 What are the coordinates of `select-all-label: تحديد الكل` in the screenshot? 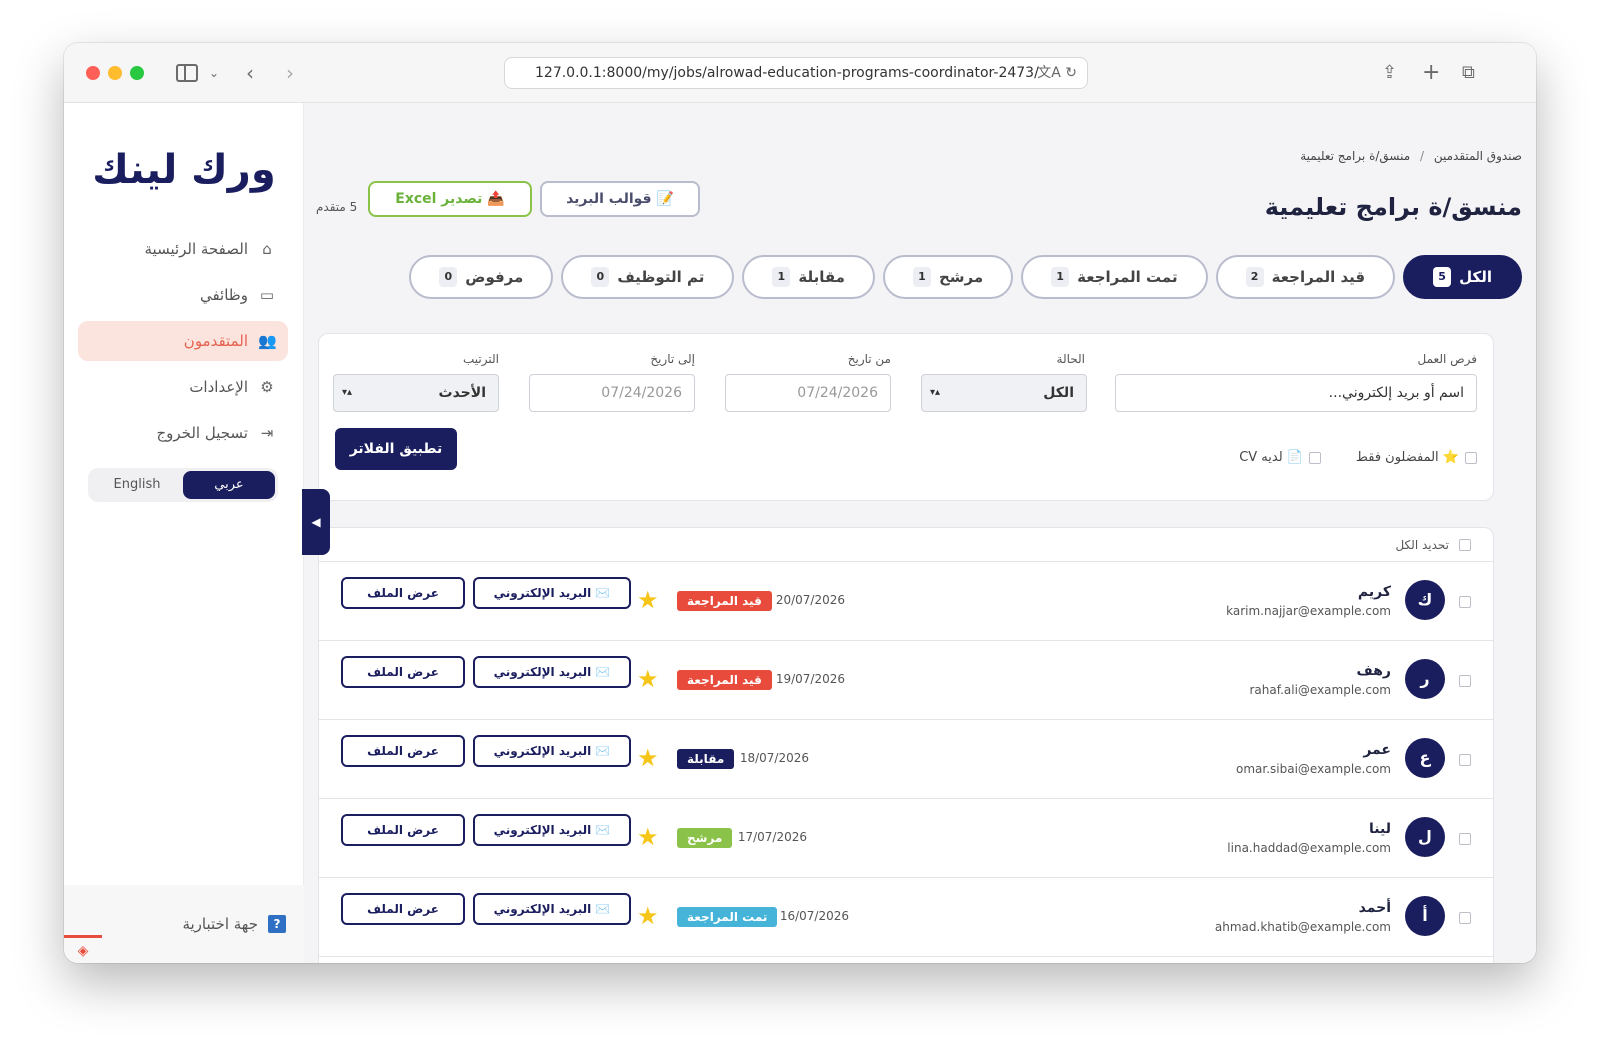 It's located at (1422, 544).